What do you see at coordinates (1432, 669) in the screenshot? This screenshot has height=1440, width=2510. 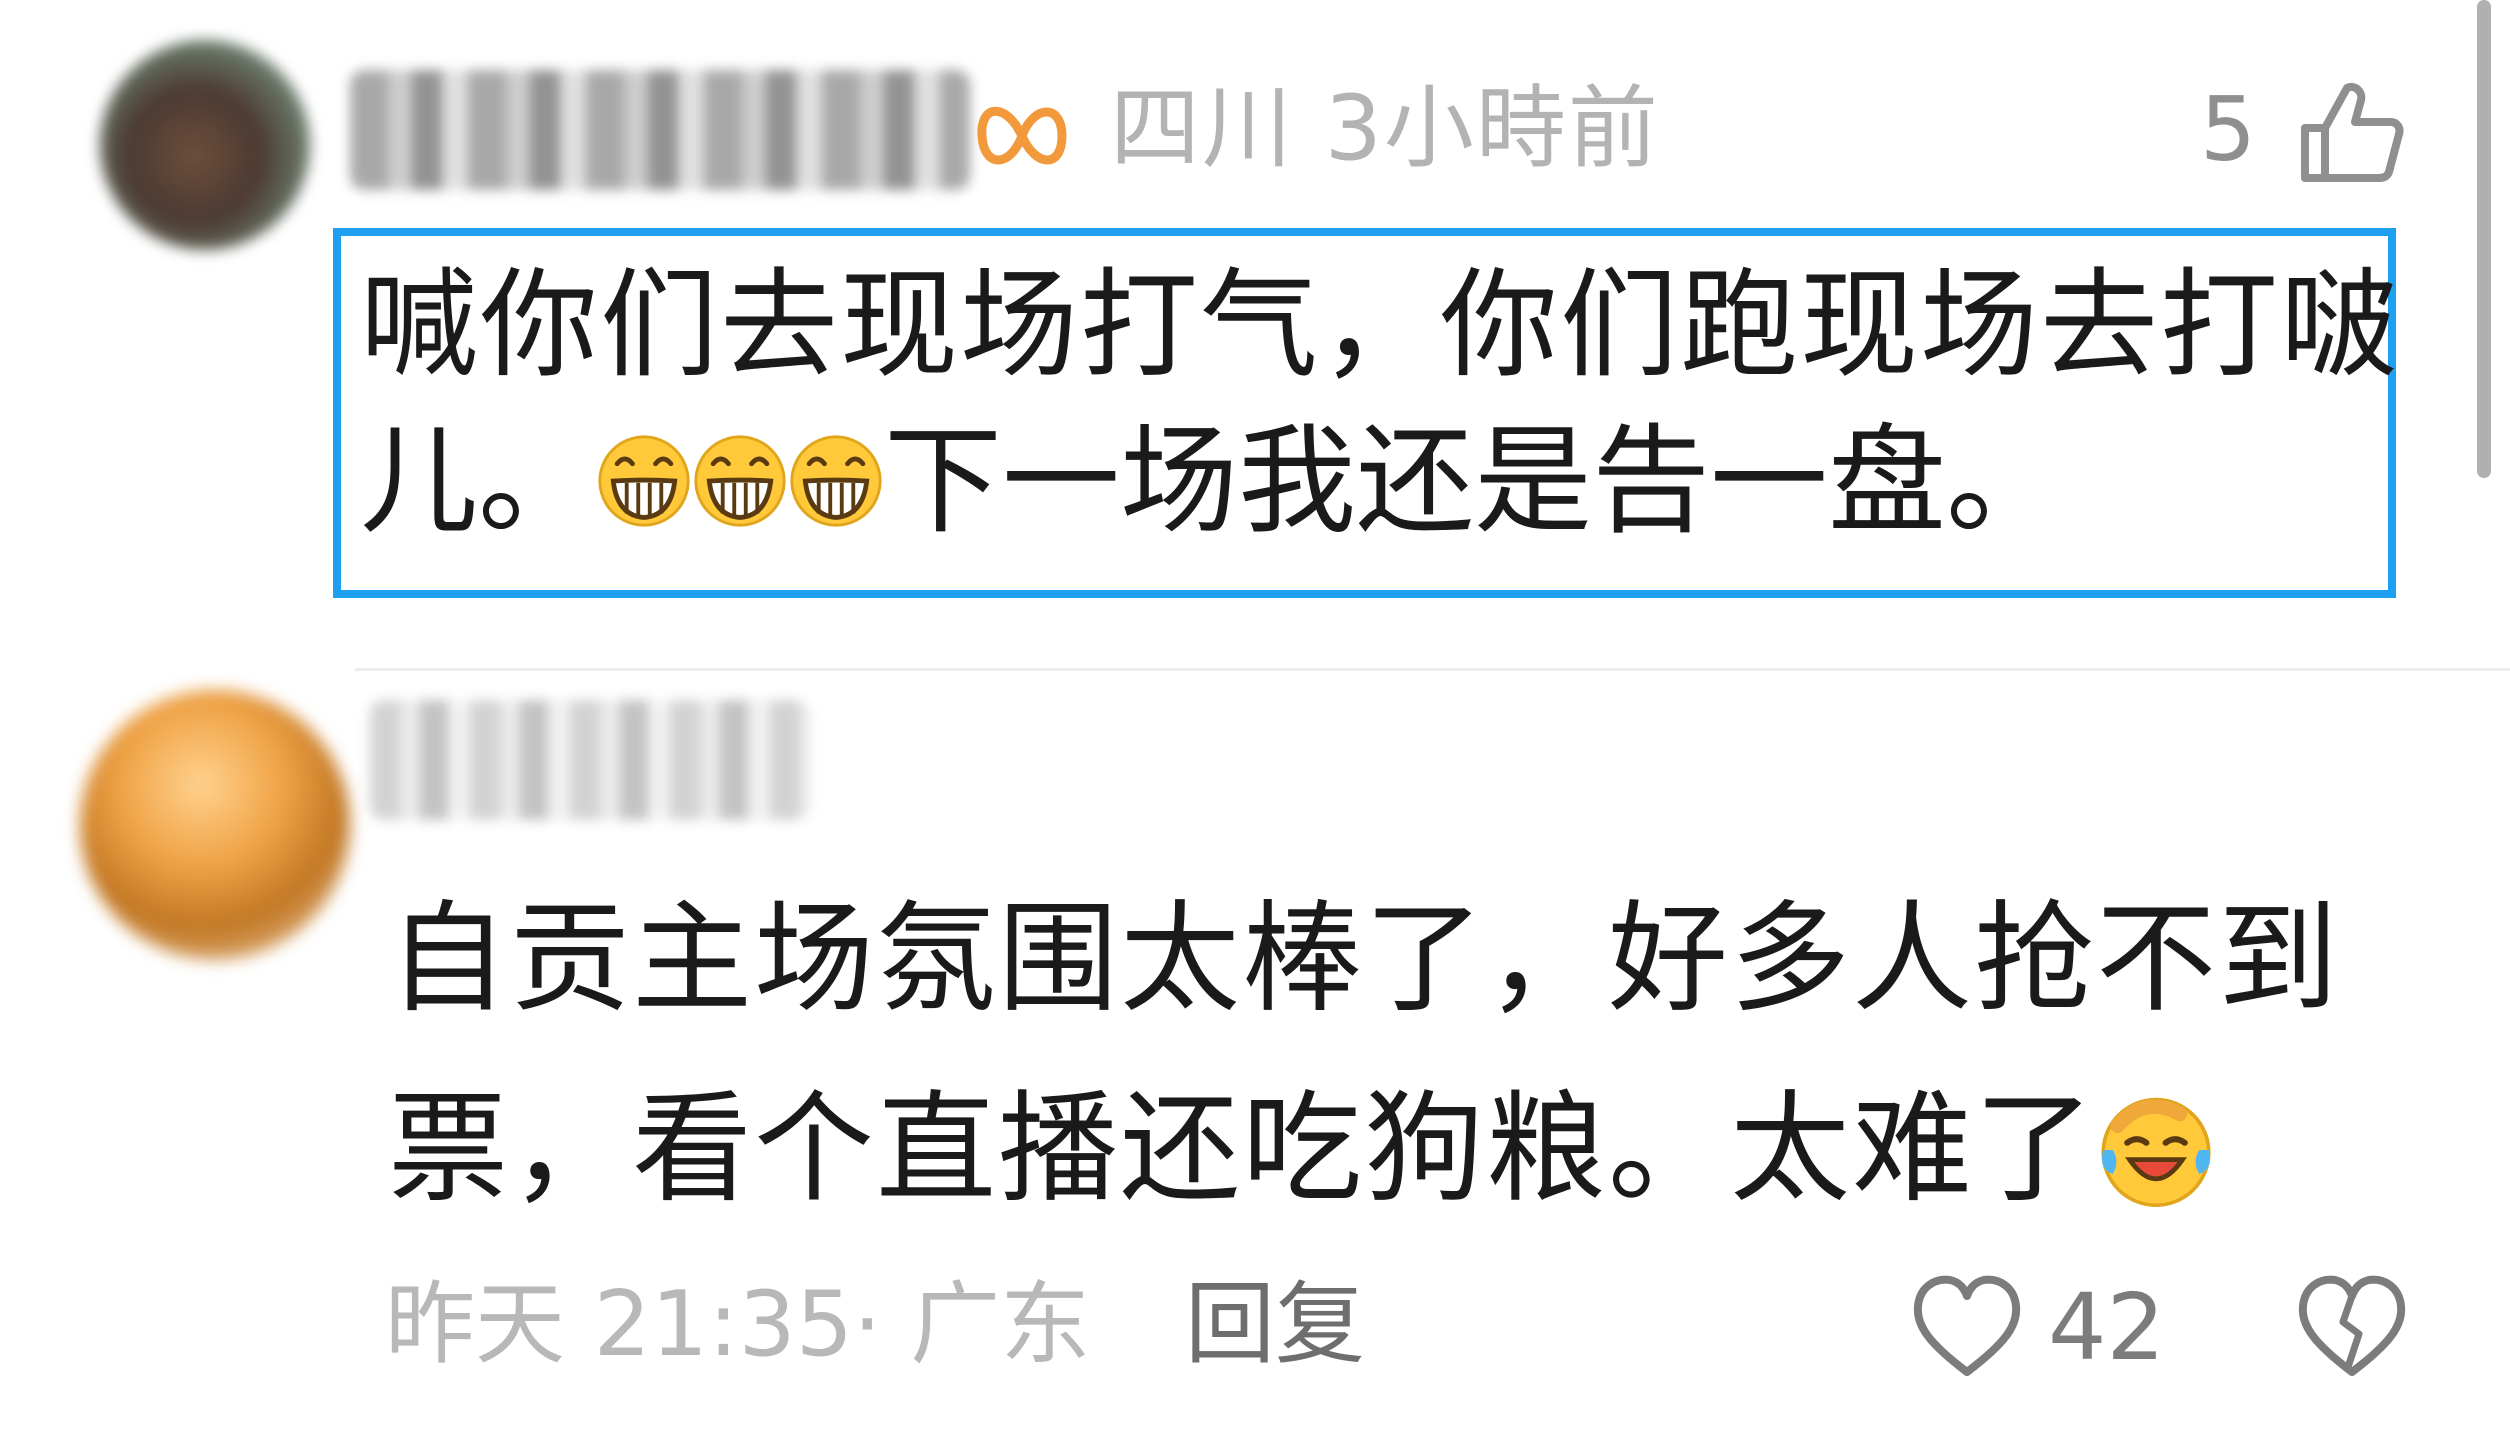 I see `comment-divider` at bounding box center [1432, 669].